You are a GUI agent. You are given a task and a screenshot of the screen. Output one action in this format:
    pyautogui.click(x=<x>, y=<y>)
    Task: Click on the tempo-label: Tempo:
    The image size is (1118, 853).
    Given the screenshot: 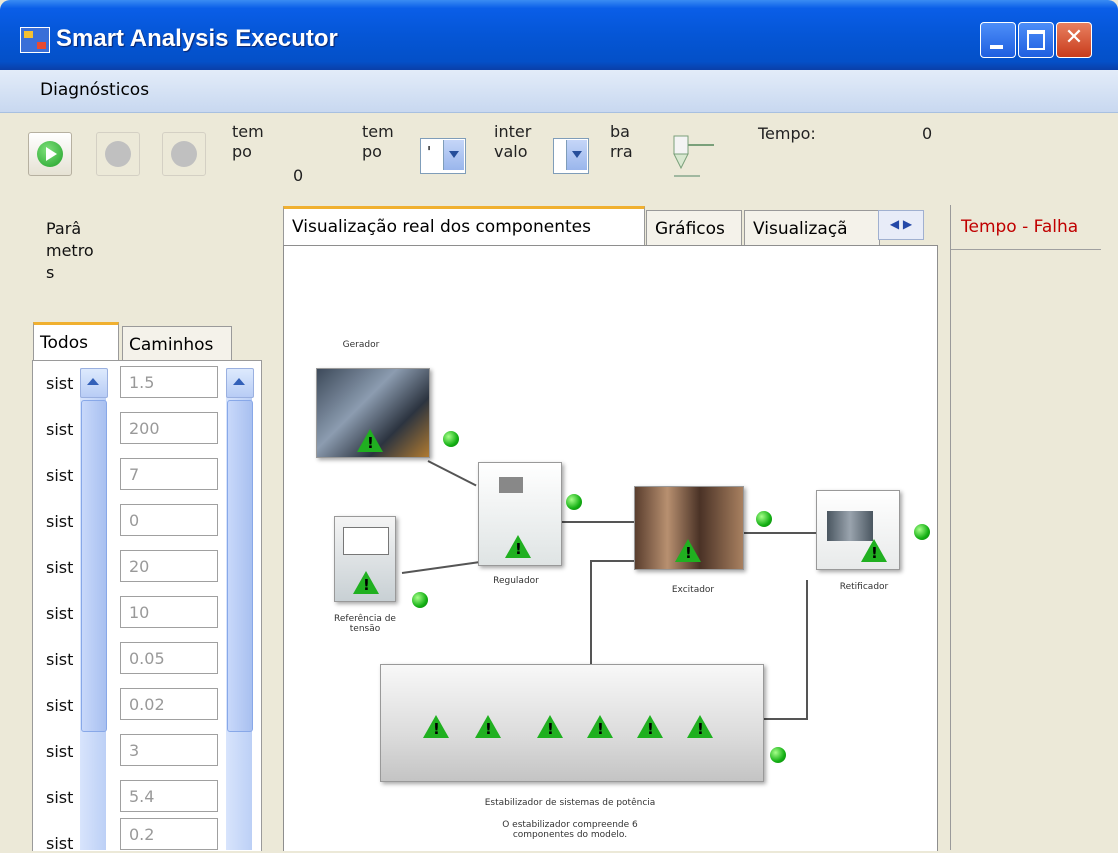 What is the action you would take?
    pyautogui.click(x=787, y=133)
    